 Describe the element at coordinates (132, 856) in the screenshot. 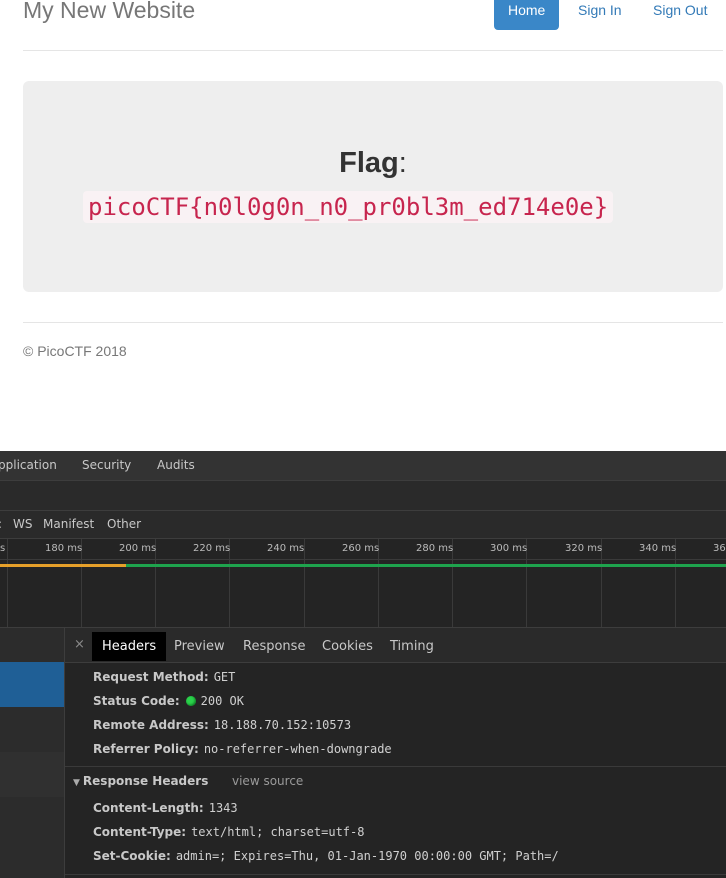

I see `set-cookie-key: Set-Cookie:` at that location.